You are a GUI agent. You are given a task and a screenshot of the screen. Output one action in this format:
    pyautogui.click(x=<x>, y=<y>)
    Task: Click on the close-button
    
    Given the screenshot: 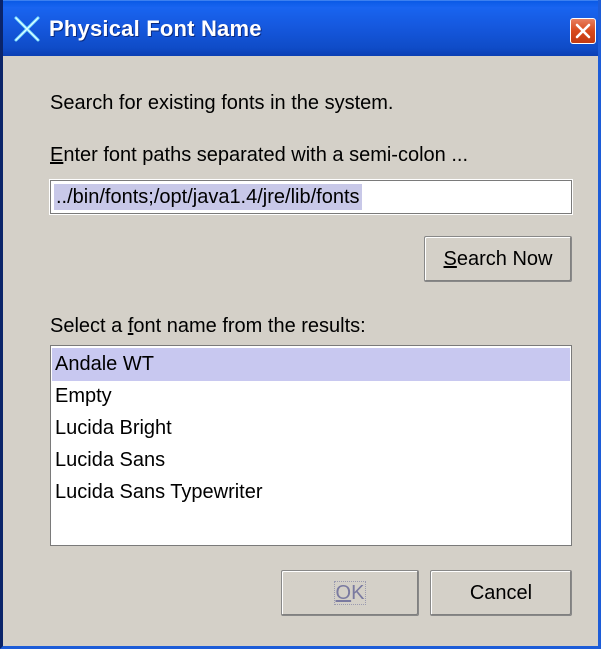 What is the action you would take?
    pyautogui.click(x=583, y=31)
    